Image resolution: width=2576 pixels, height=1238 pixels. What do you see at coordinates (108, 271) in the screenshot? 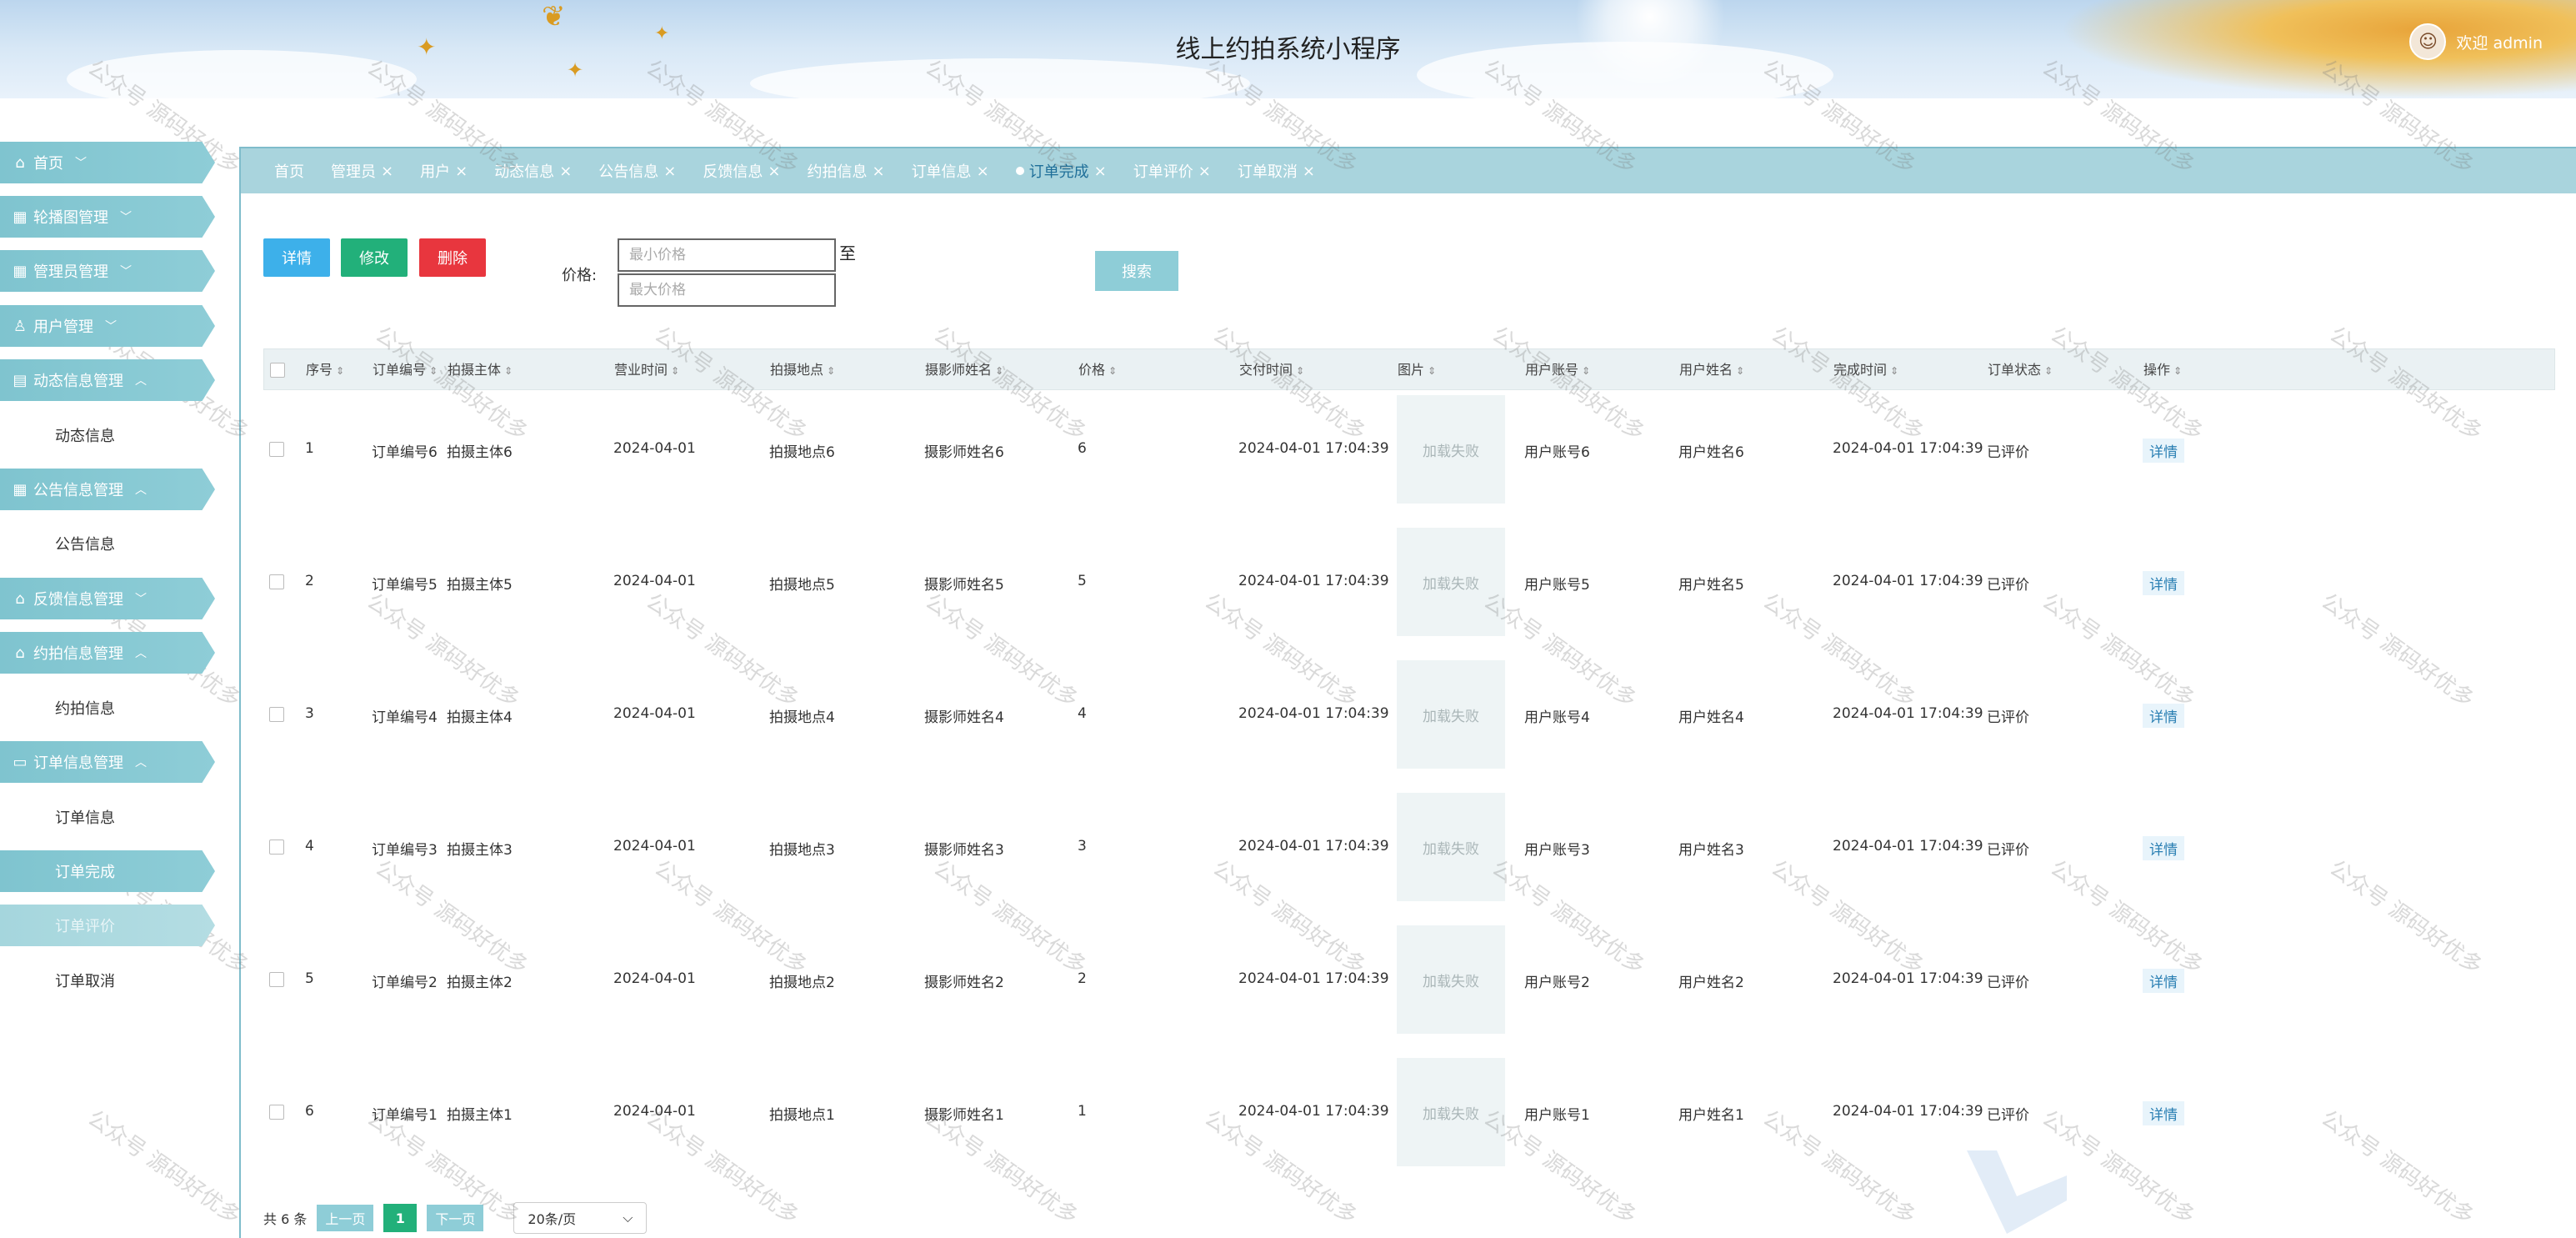
I see `sidebar-item: ▦ 管理员管理 ﹀` at bounding box center [108, 271].